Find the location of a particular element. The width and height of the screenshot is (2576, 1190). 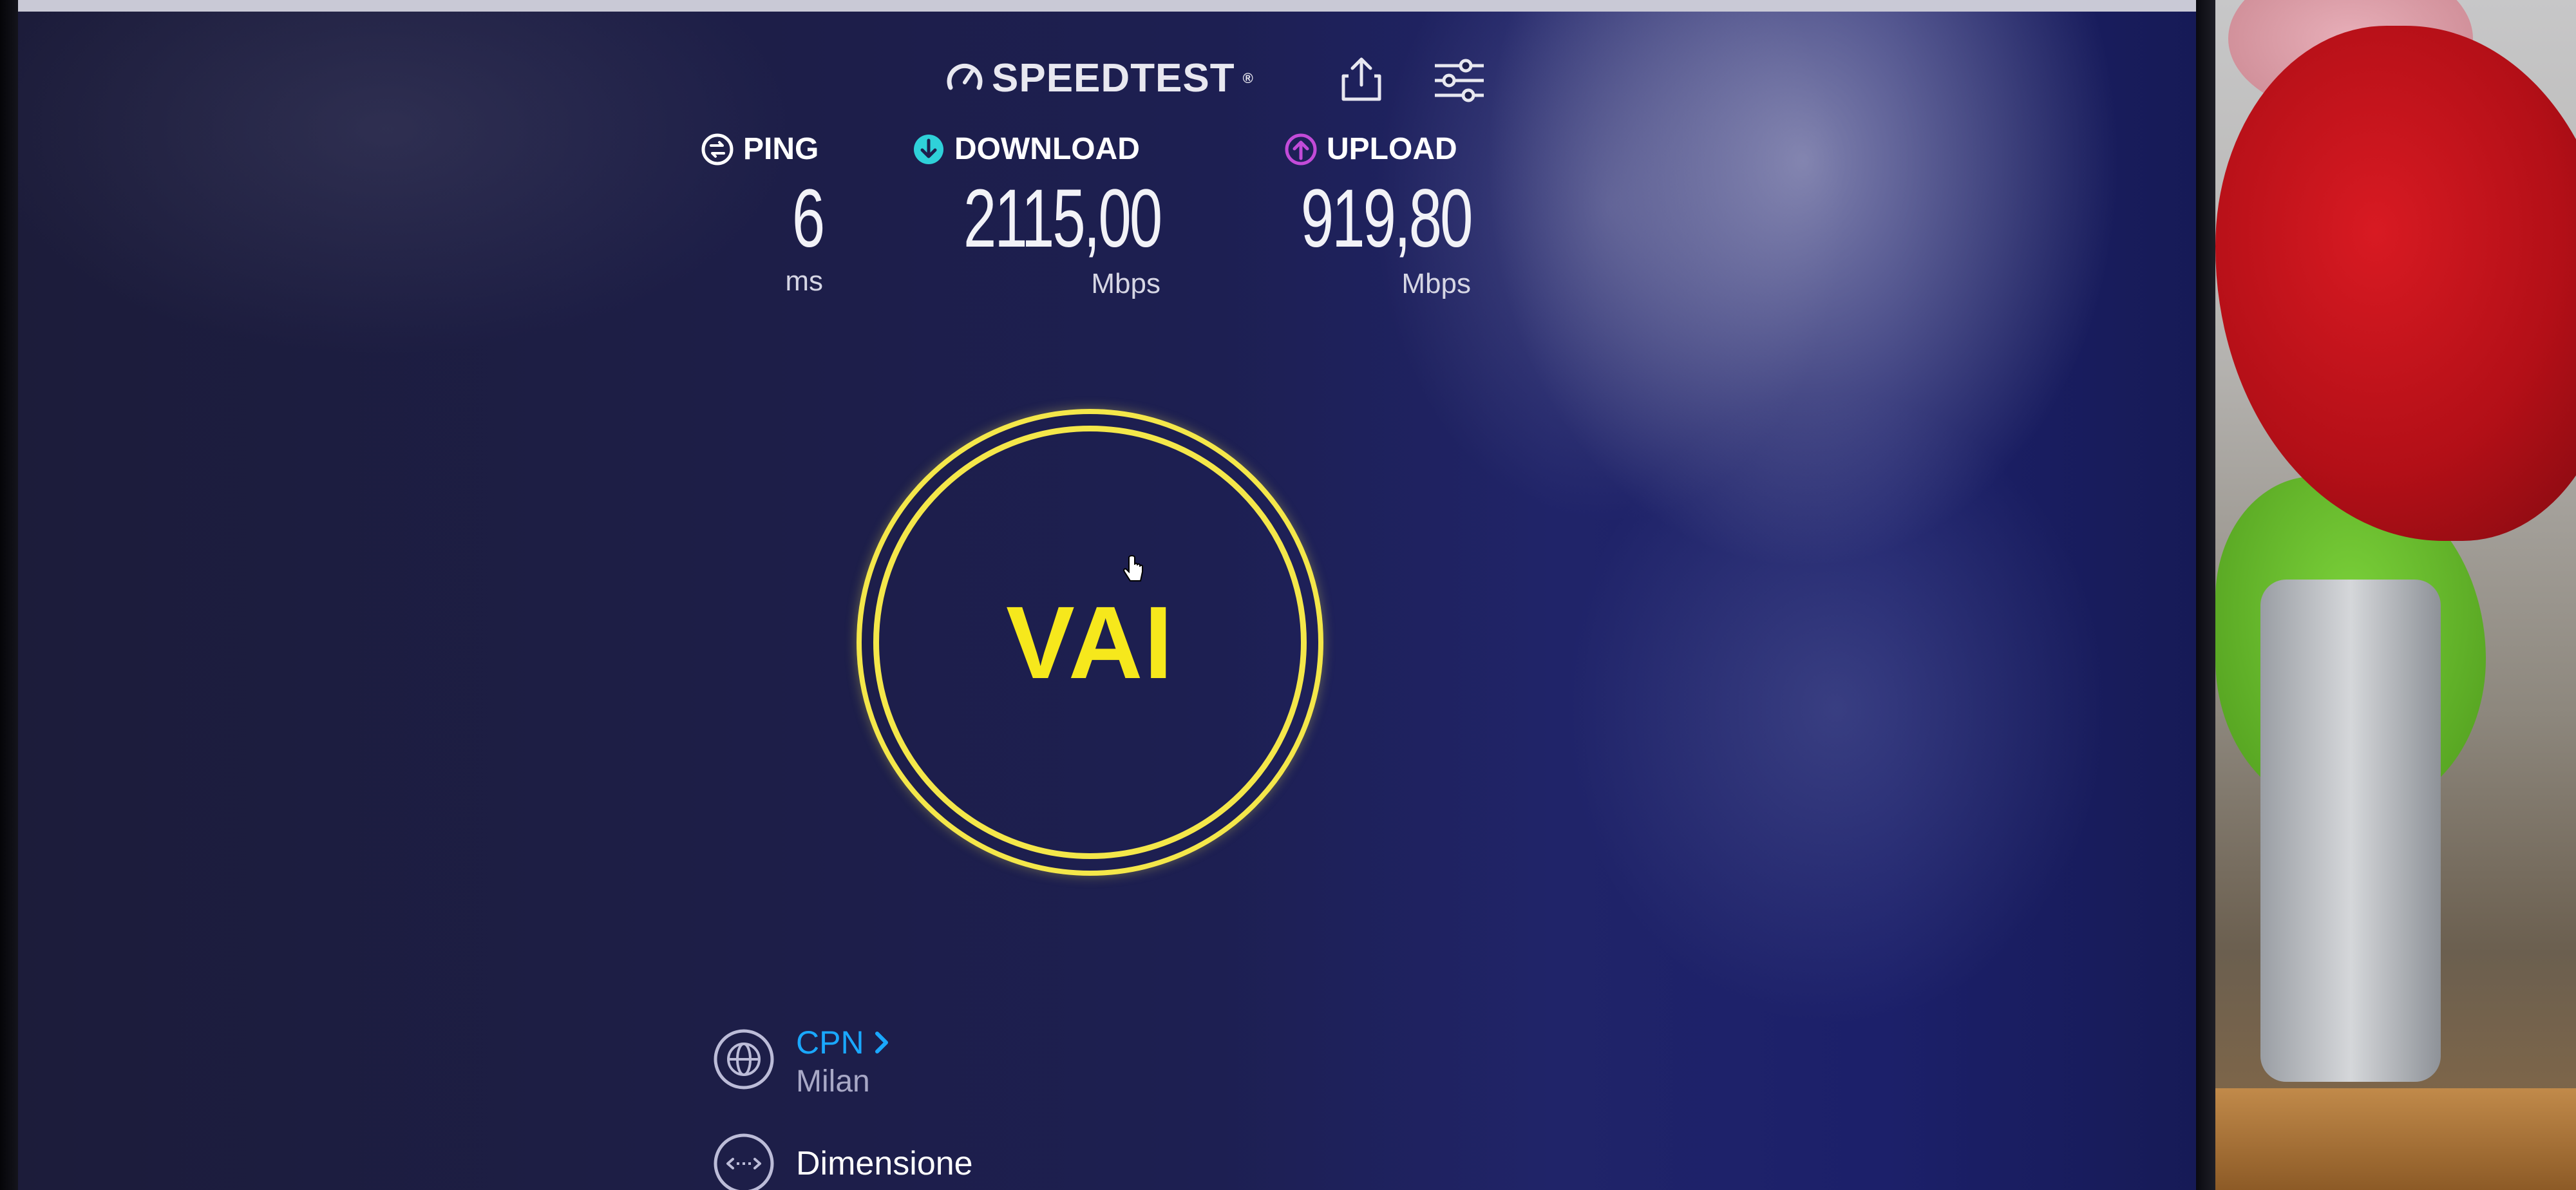

background-scene is located at coordinates (2395, 595).